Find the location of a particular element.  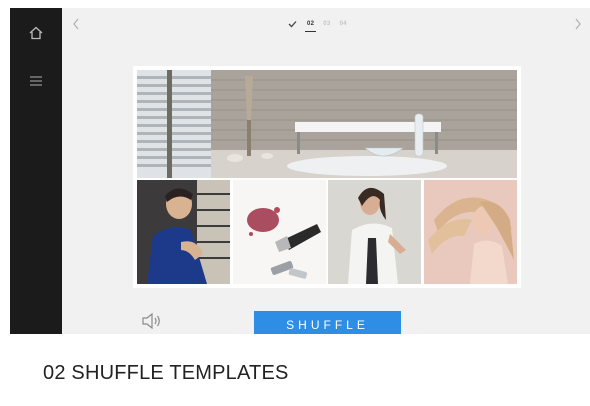

makeup-brush-image is located at coordinates (279, 232).